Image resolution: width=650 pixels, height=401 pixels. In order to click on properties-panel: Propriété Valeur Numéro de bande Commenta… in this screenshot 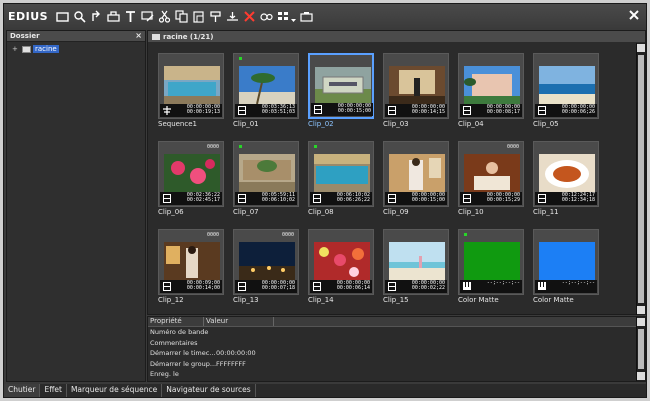, I will do `click(396, 349)`.